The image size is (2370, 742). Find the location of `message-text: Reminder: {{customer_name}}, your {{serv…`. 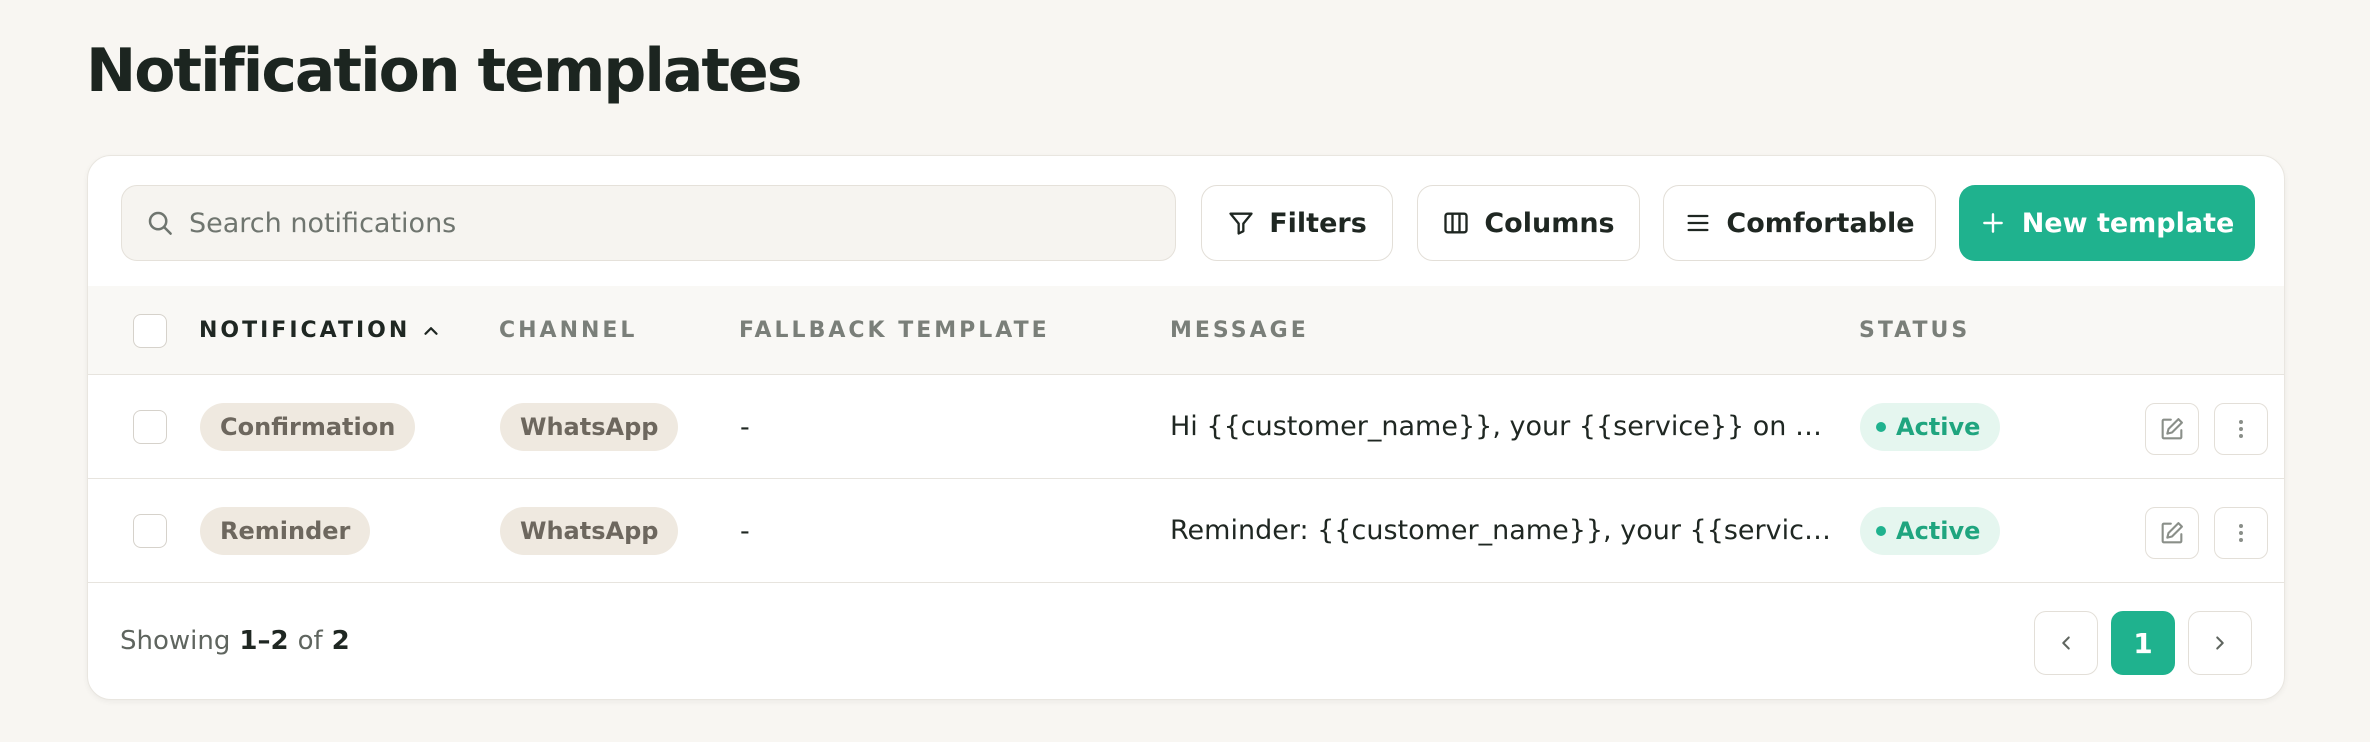

message-text: Reminder: {{customer_name}}, your {{serv… is located at coordinates (1503, 530).